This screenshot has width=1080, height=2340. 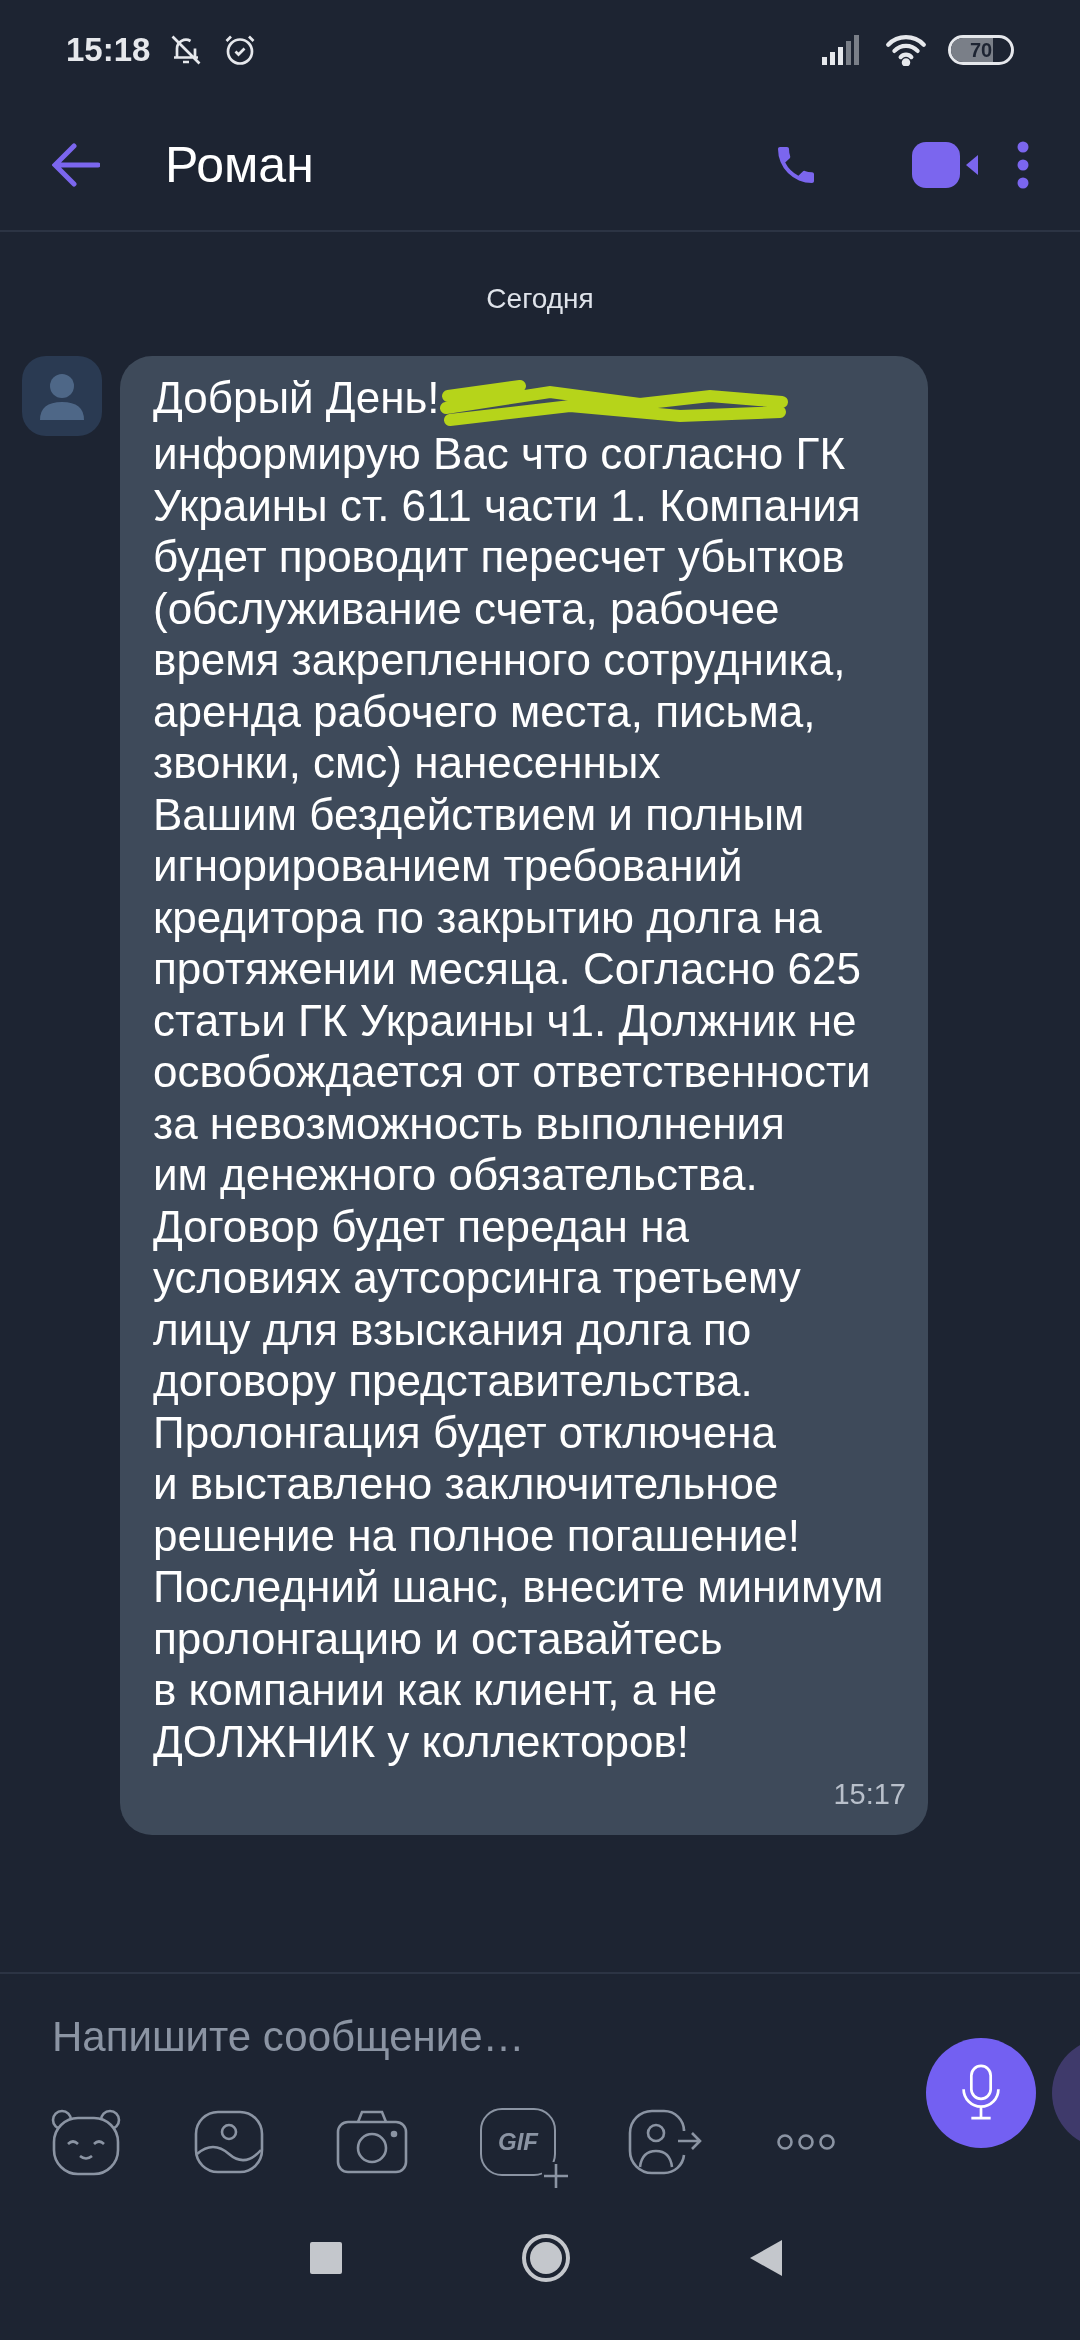 I want to click on home-button, so click(x=546, y=2258).